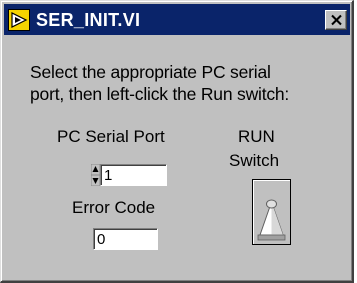 The width and height of the screenshot is (357, 283). I want to click on title-bar: SER_INIT.VI, so click(177, 19).